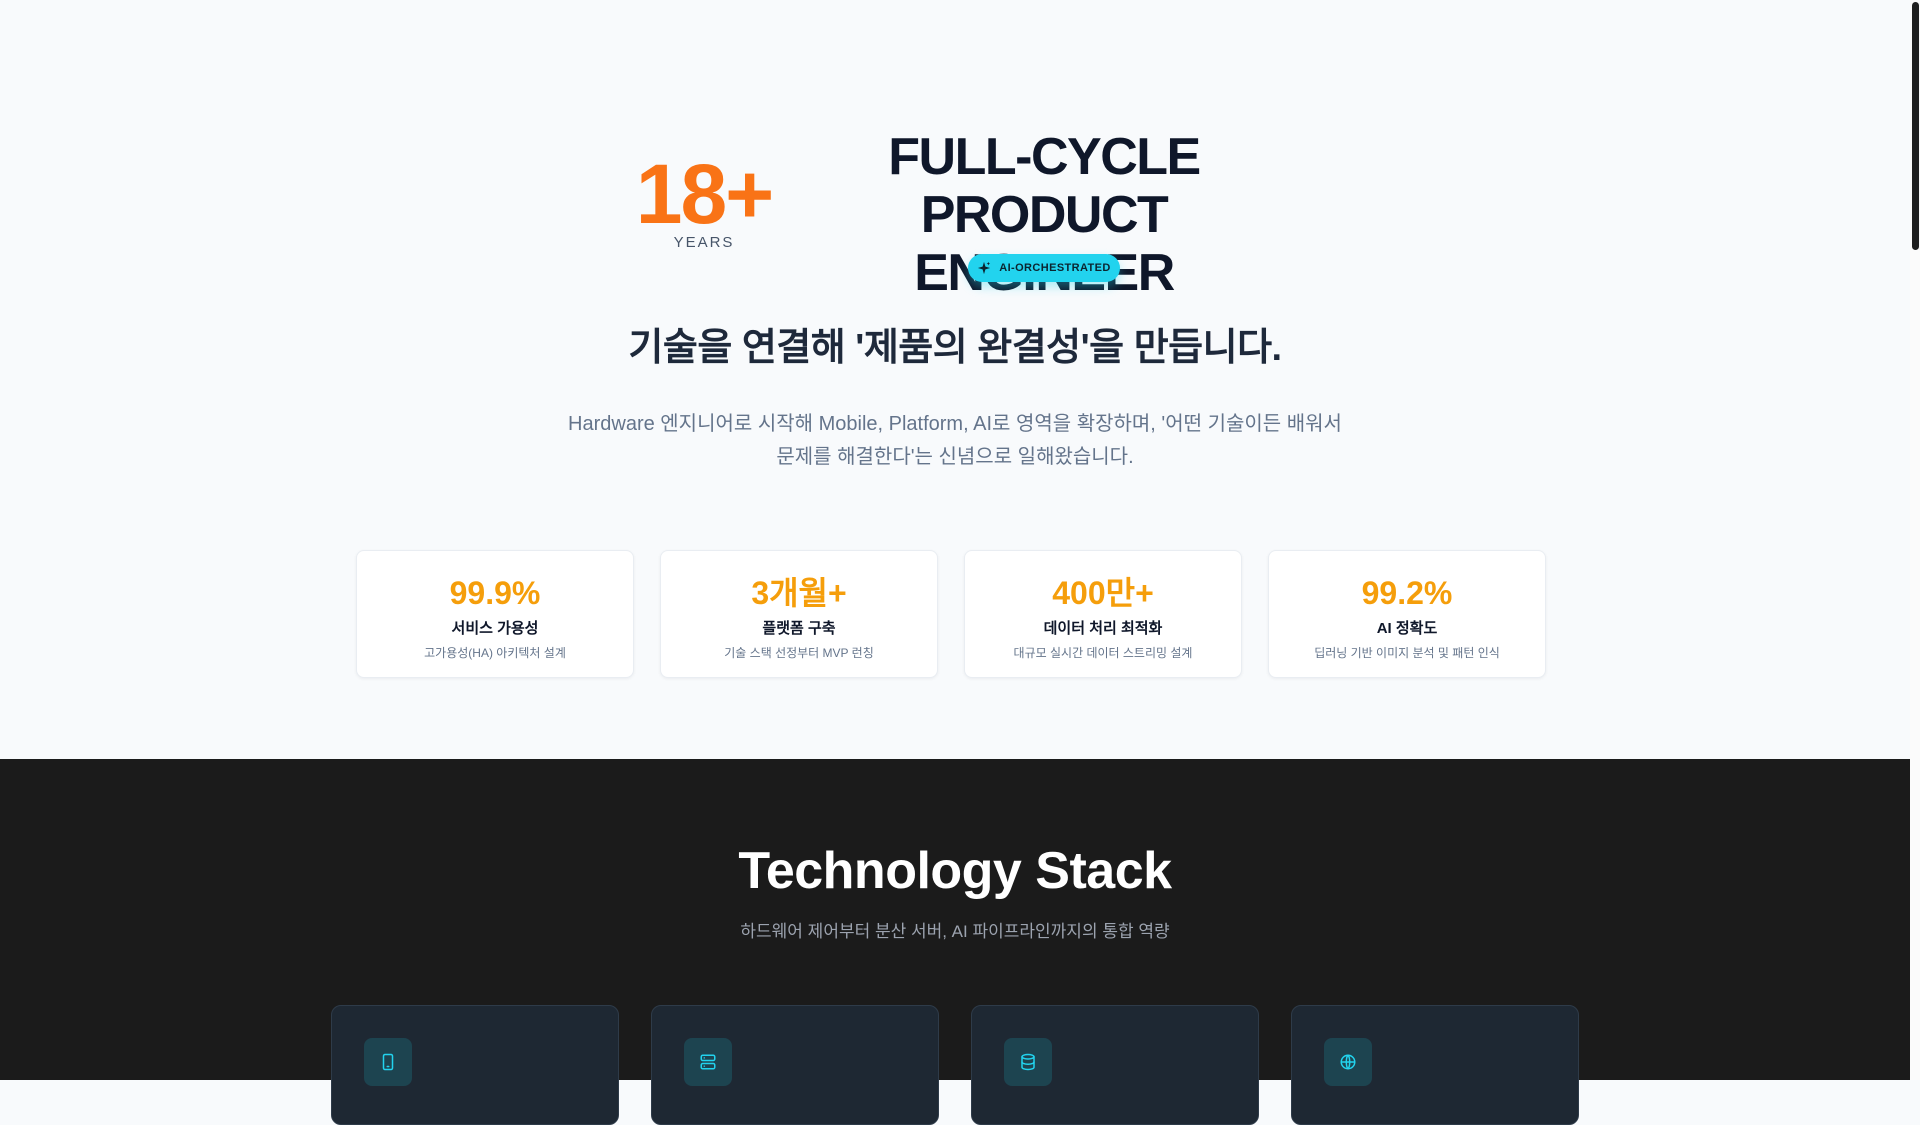 This screenshot has width=1920, height=1125. I want to click on hero-title-line-1: FULL-CYCLE, so click(1044, 157).